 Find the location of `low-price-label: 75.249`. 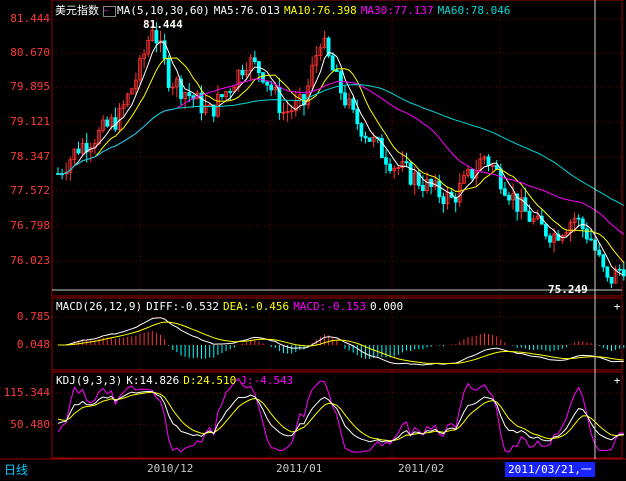

low-price-label: 75.249 is located at coordinates (568, 289).